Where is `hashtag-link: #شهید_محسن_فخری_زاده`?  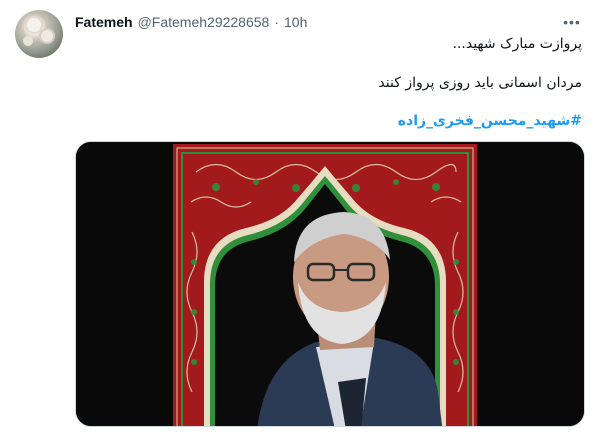 hashtag-link: #شهید_محسن_فخری_زاده is located at coordinates (490, 121).